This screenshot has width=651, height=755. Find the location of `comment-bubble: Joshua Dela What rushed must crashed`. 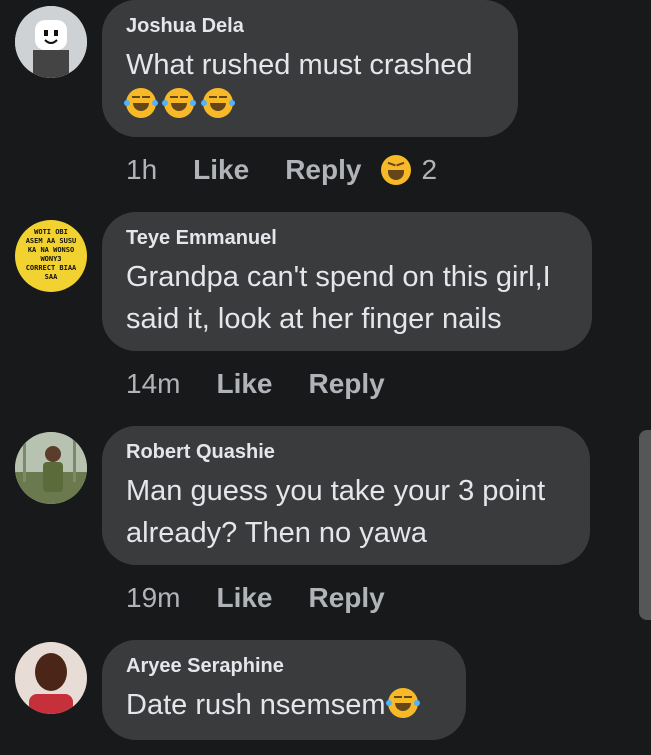

comment-bubble: Joshua Dela What rushed must crashed is located at coordinates (310, 68).